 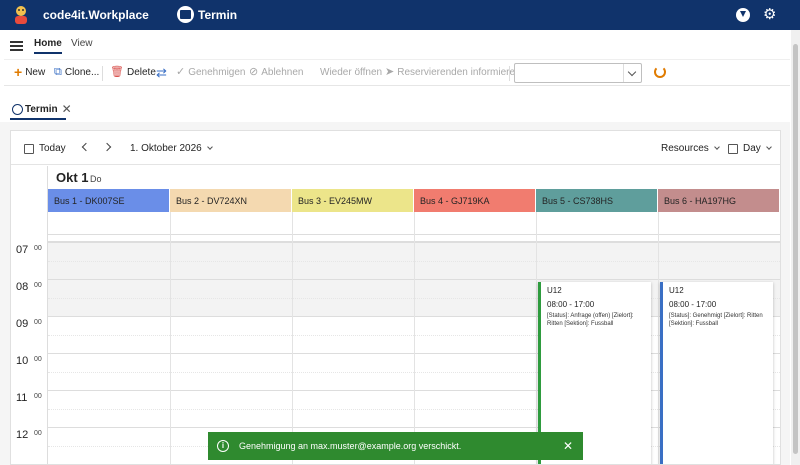 What do you see at coordinates (86, 147) in the screenshot?
I see `chevron-left-icon` at bounding box center [86, 147].